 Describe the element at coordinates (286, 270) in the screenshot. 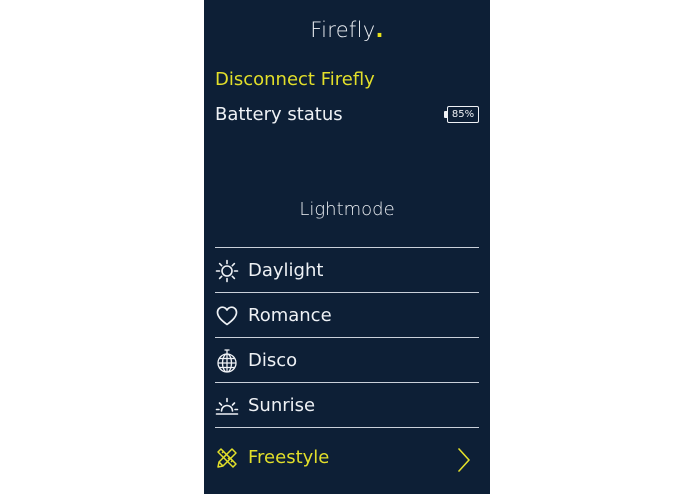

I see `lightmode-item-label: Daylight` at that location.